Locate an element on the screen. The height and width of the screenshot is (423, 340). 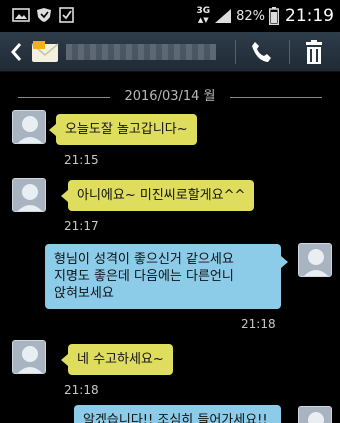
battery-icon is located at coordinates (274, 16).